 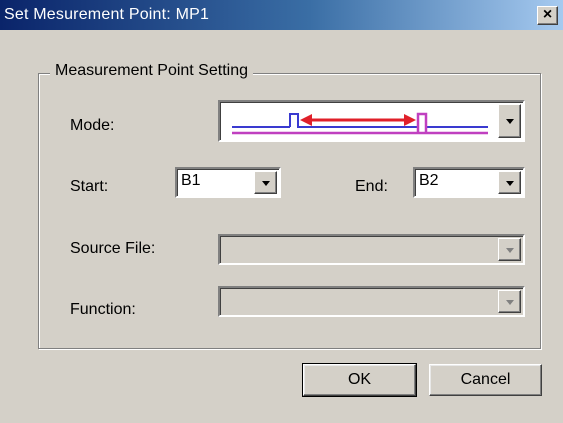 I want to click on start-dropdown-button, so click(x=265, y=182).